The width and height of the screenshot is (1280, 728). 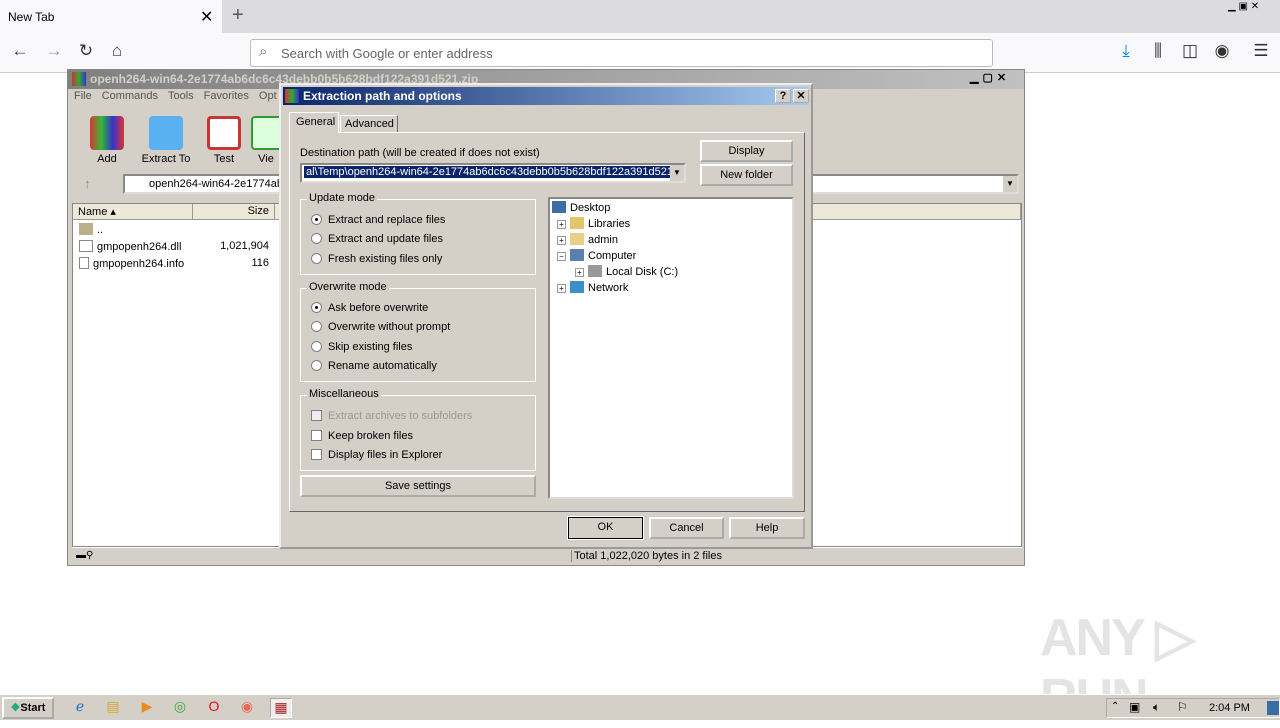 I want to click on help-icon: ?, so click(x=783, y=96).